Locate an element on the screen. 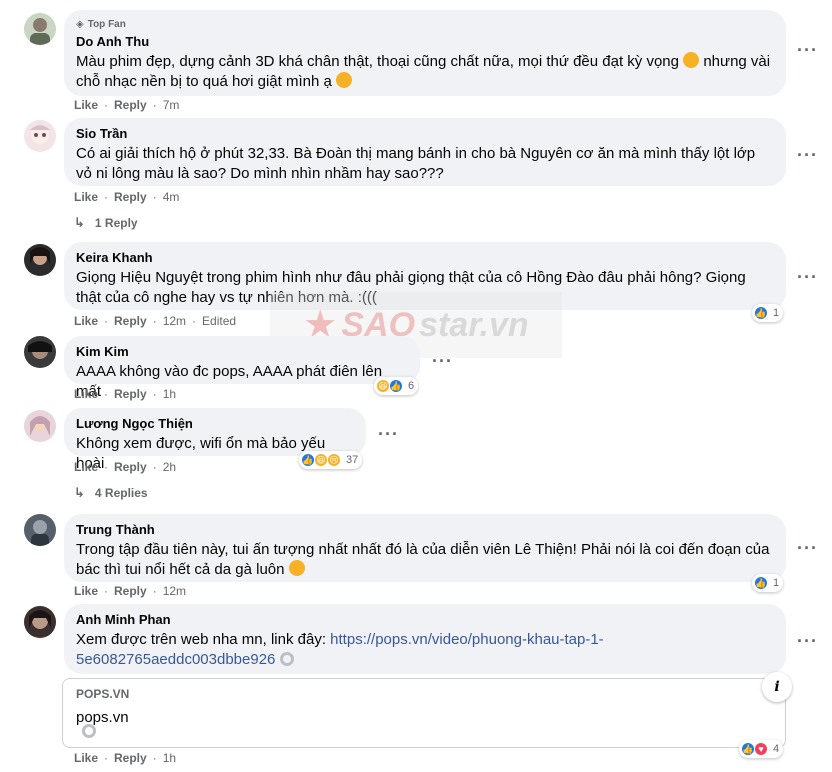 This screenshot has height=772, width=832. sad-reaction-icon: 😢 is located at coordinates (334, 460).